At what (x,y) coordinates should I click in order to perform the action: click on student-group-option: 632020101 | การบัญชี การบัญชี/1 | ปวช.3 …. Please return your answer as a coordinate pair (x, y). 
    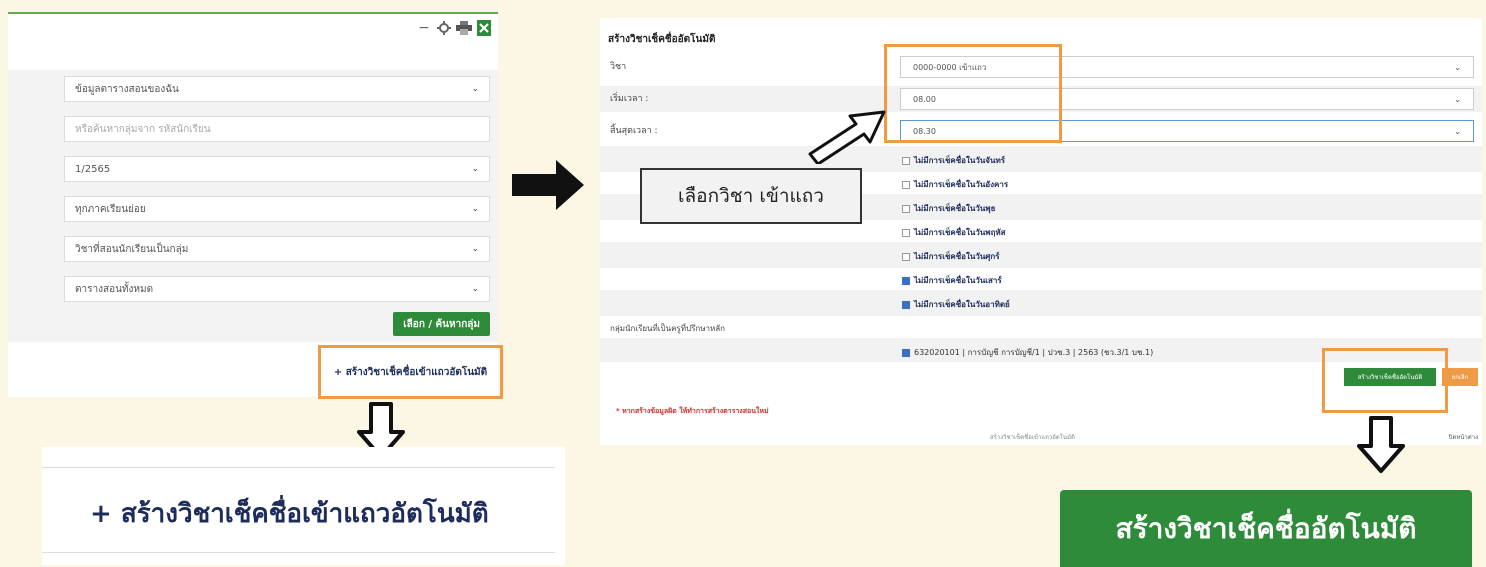
    Looking at the image, I should click on (1027, 352).